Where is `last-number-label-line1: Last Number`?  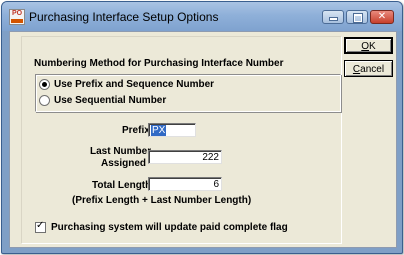 last-number-label-line1: Last Number is located at coordinates (121, 151).